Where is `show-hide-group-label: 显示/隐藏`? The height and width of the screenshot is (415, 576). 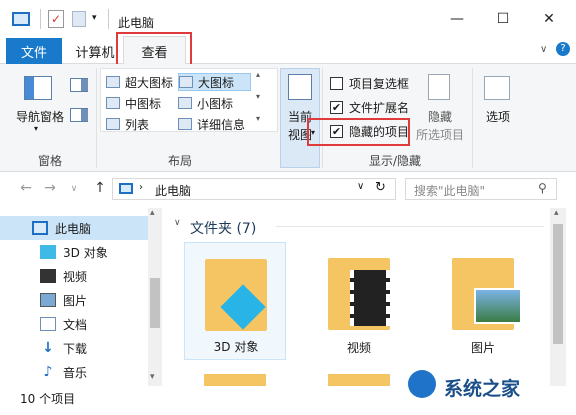 show-hide-group-label: 显示/隐藏 is located at coordinates (395, 161).